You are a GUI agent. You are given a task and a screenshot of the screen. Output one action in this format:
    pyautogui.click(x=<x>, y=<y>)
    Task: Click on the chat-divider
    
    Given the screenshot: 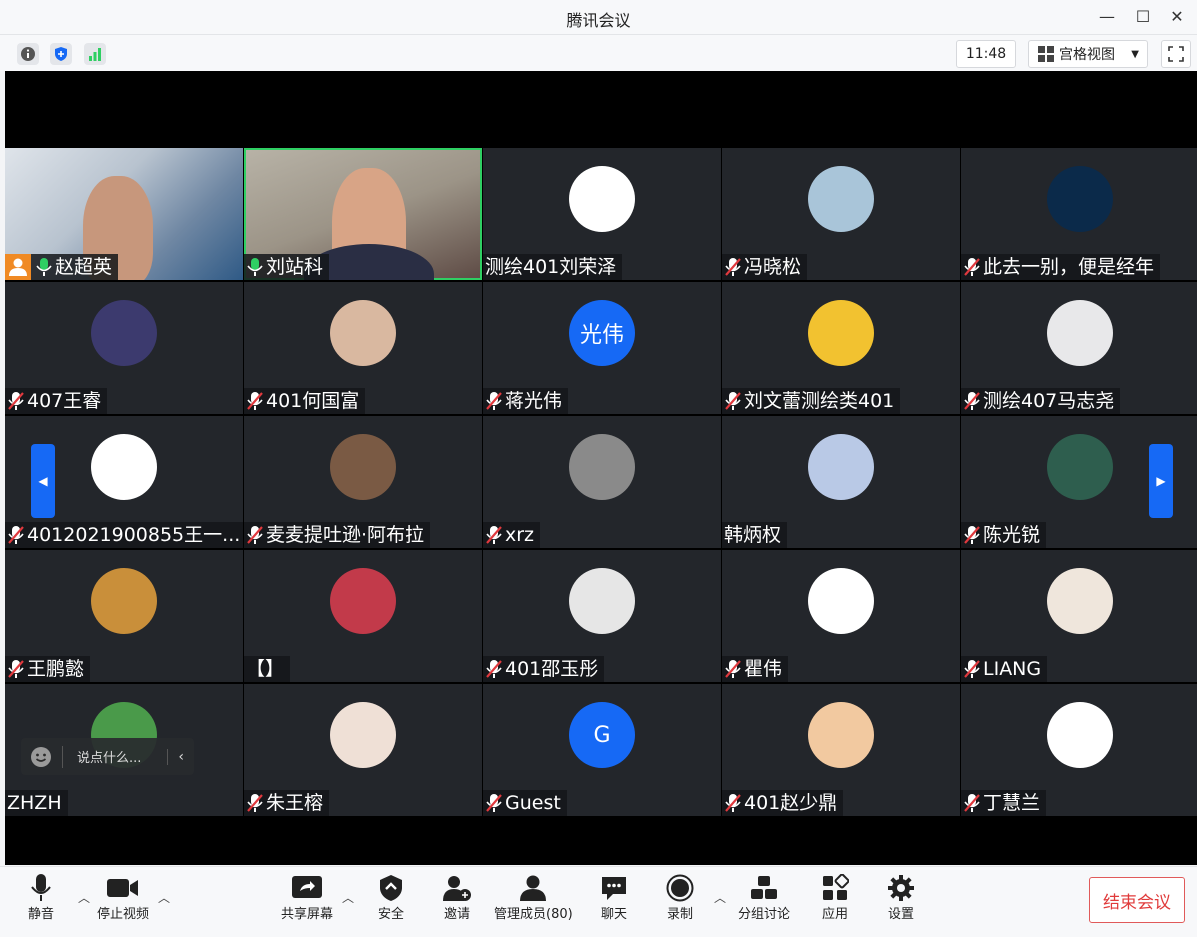 What is the action you would take?
    pyautogui.click(x=62, y=756)
    